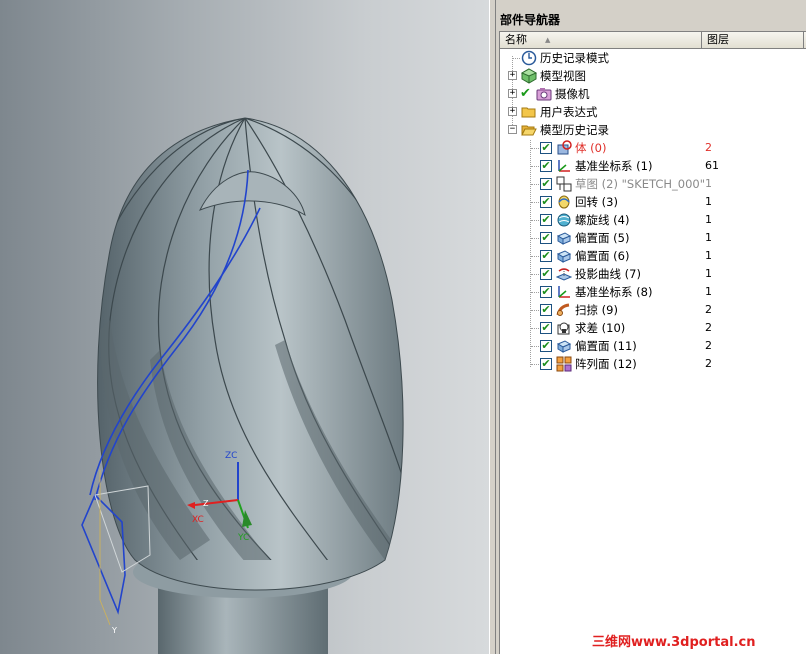 The image size is (806, 654). I want to click on tree-node-history-mode: 历史记录模式, so click(650, 58).